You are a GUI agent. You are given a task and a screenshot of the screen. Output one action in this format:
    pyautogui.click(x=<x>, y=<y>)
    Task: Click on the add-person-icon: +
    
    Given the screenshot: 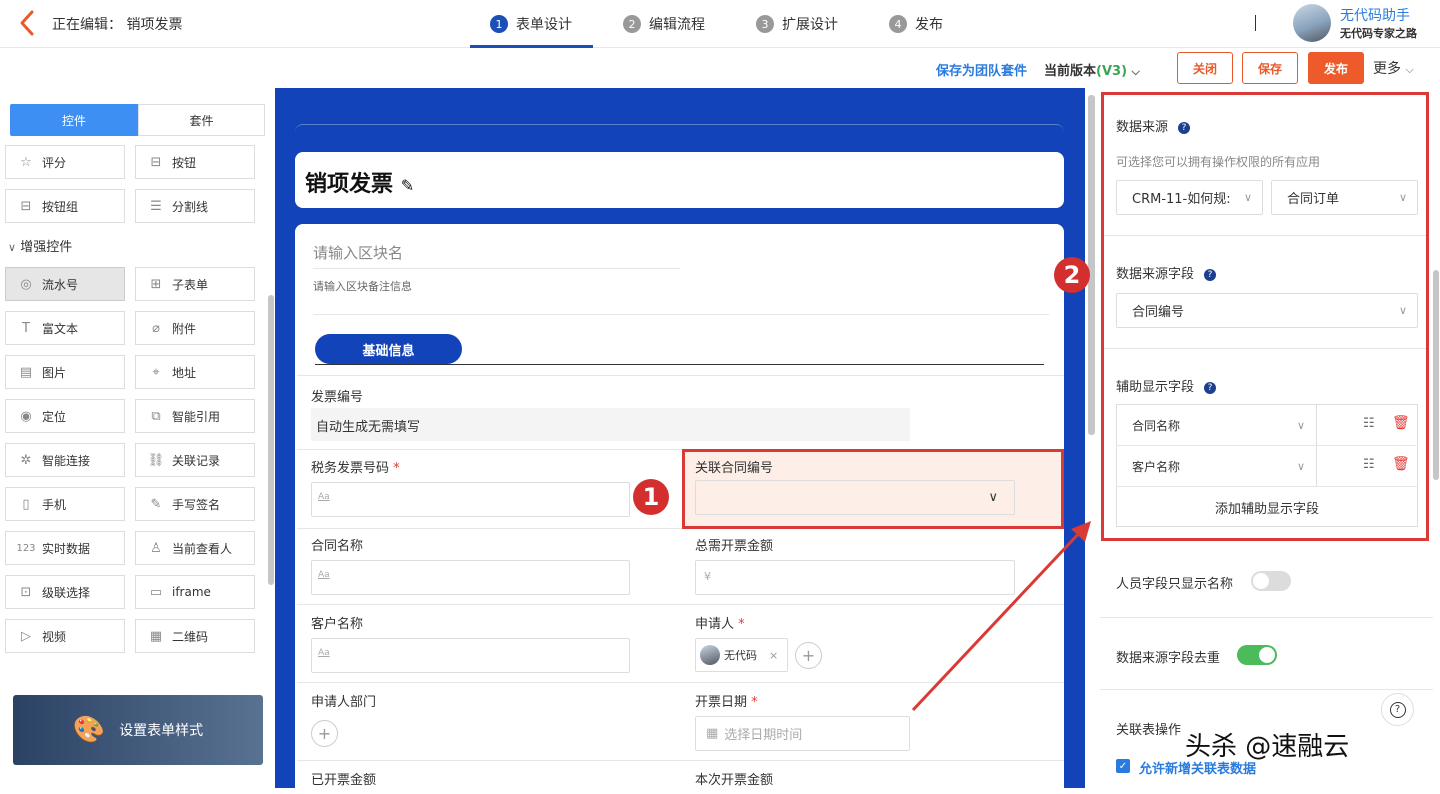 What is the action you would take?
    pyautogui.click(x=808, y=655)
    